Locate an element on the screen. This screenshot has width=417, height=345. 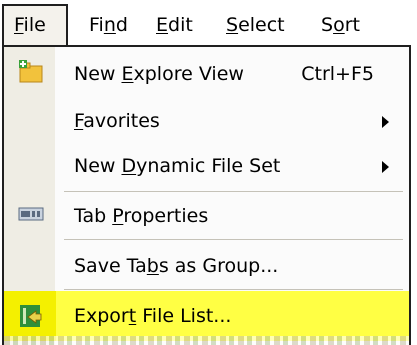
menu-sort: Sort is located at coordinates (340, 25).